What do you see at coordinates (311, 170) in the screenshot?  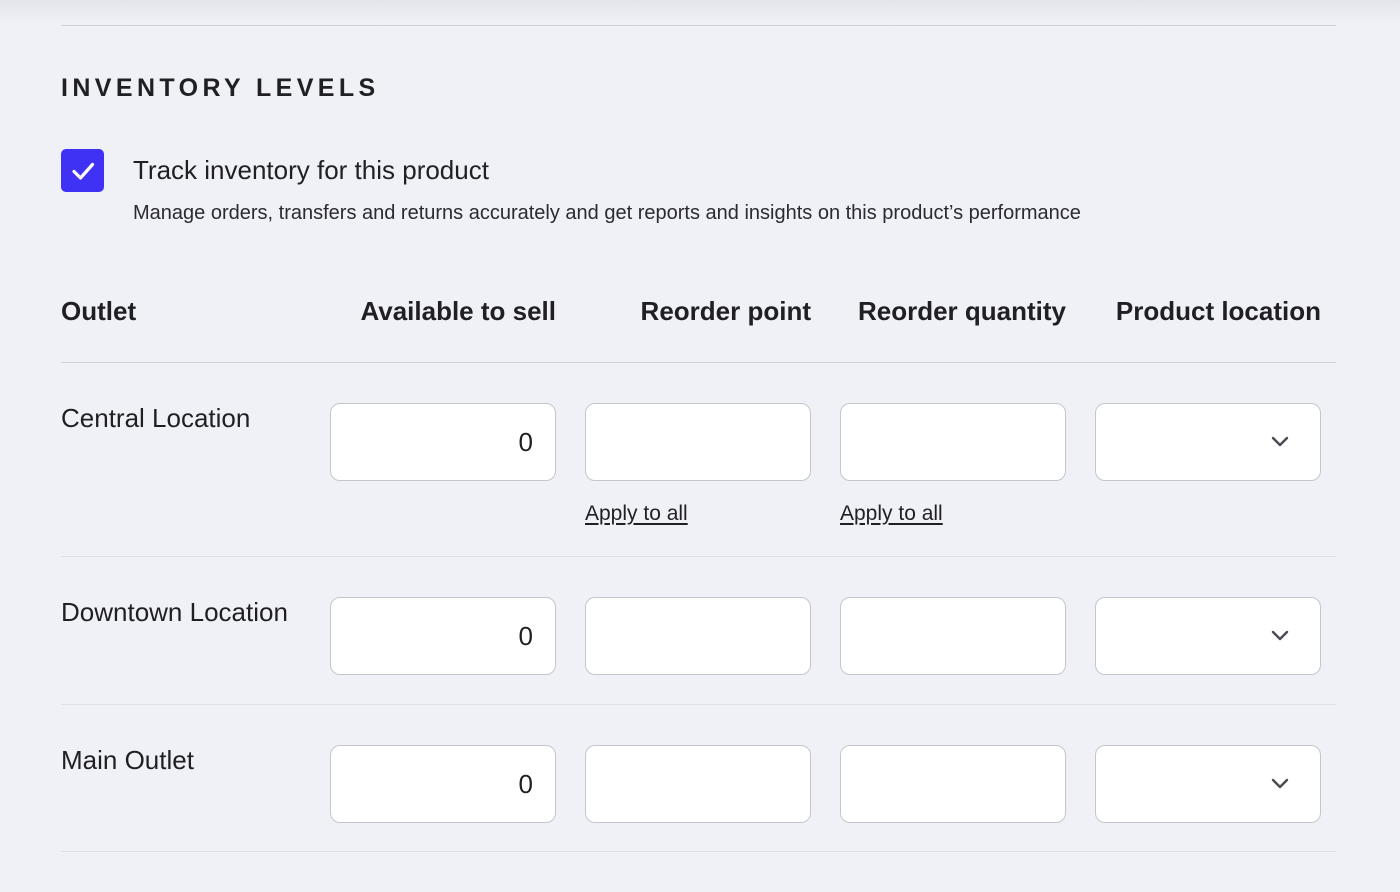 I see `track-inventory-label: Track inventory for this product` at bounding box center [311, 170].